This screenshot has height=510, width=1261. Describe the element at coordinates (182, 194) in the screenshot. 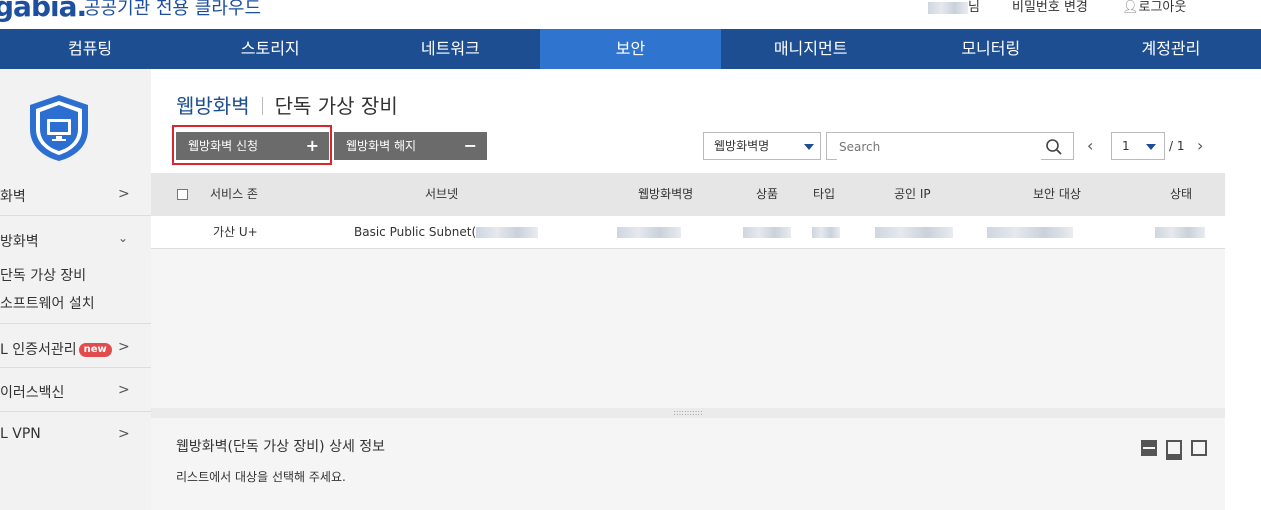

I see `select-all-checkbox` at that location.